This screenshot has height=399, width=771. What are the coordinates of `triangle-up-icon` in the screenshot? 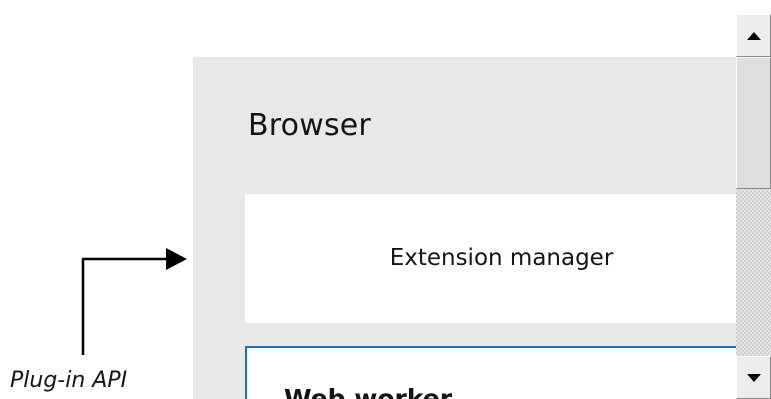 It's located at (754, 36).